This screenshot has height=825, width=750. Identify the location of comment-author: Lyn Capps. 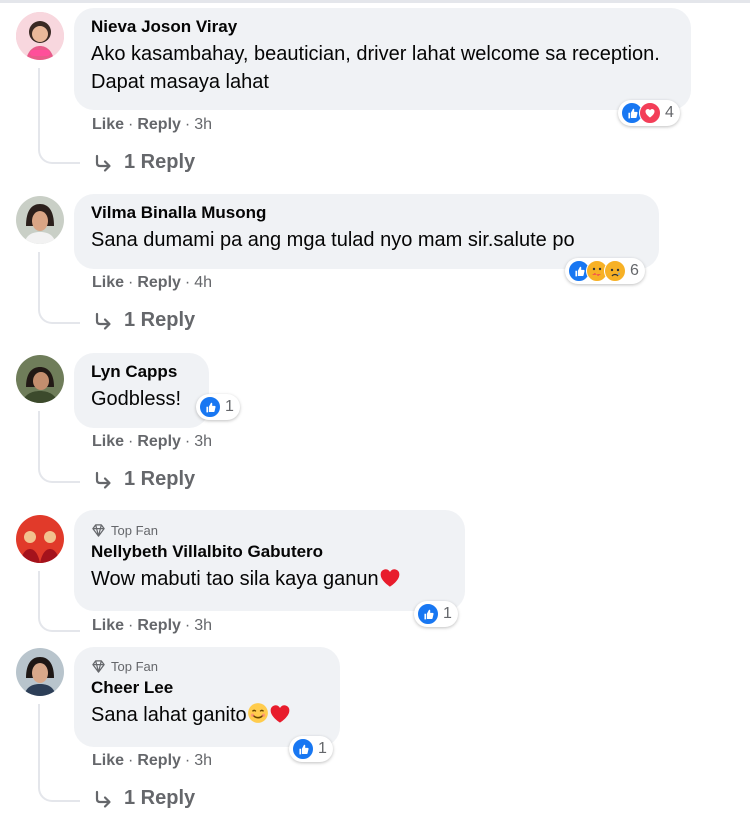
(143, 372).